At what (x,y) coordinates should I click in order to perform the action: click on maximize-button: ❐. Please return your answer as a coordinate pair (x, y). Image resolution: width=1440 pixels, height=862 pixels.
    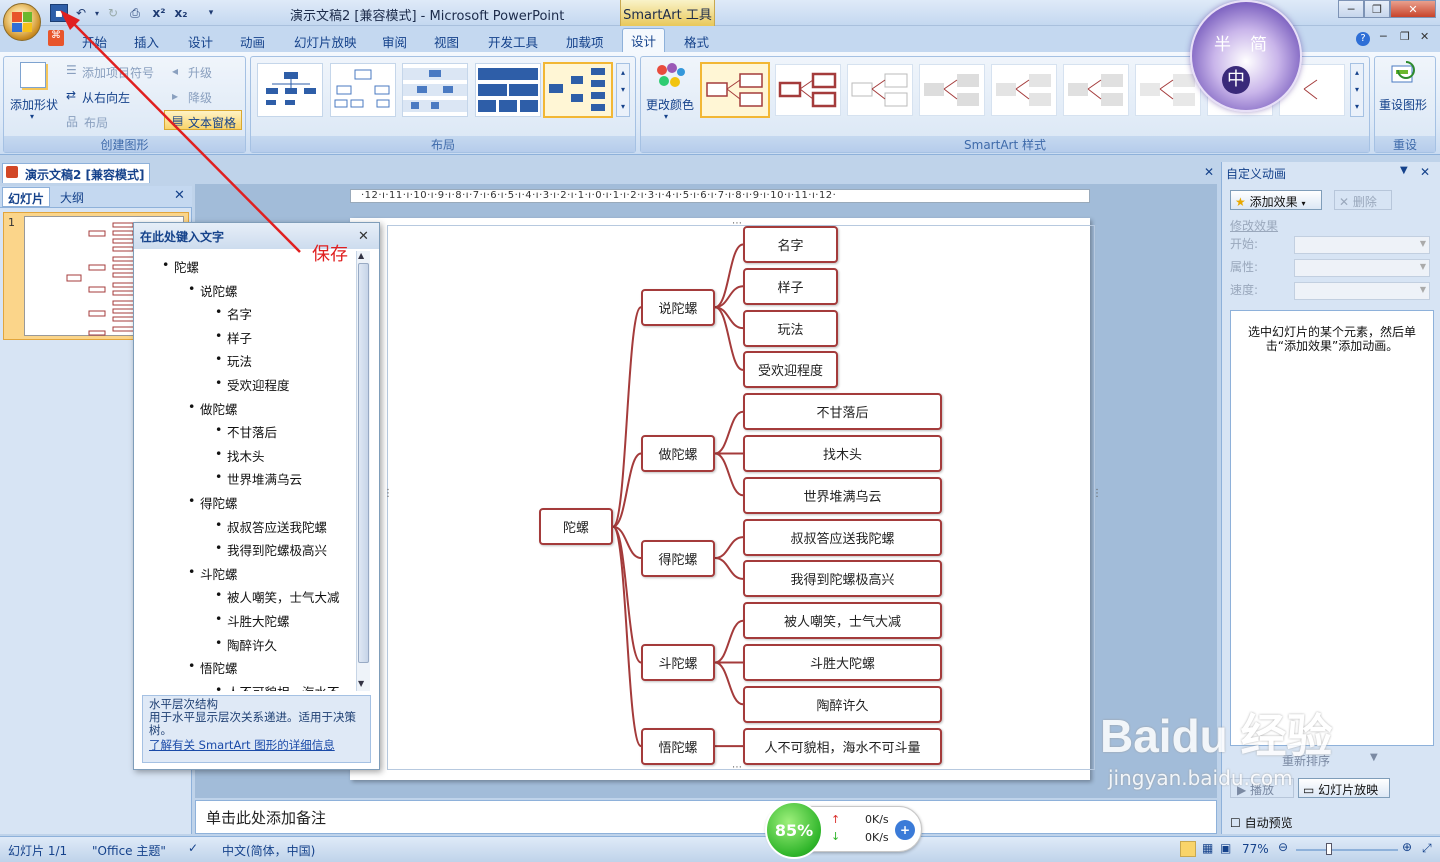
    Looking at the image, I should click on (1377, 9).